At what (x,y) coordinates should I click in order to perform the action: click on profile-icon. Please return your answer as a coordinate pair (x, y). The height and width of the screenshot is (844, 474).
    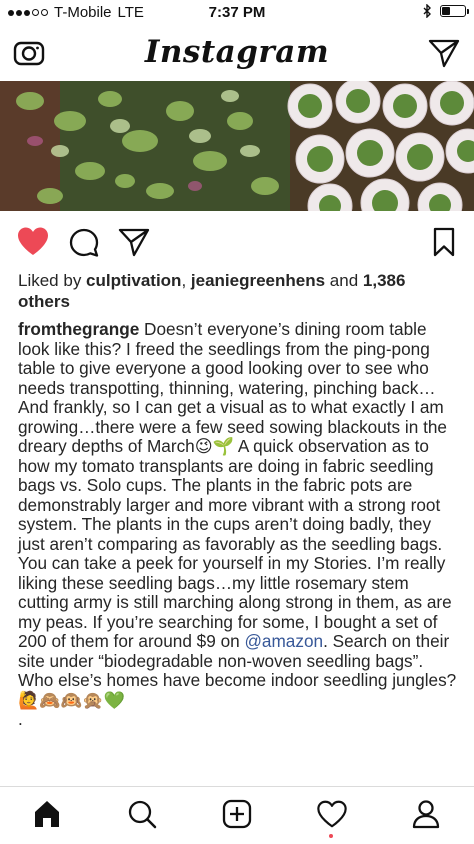
    Looking at the image, I should click on (426, 814).